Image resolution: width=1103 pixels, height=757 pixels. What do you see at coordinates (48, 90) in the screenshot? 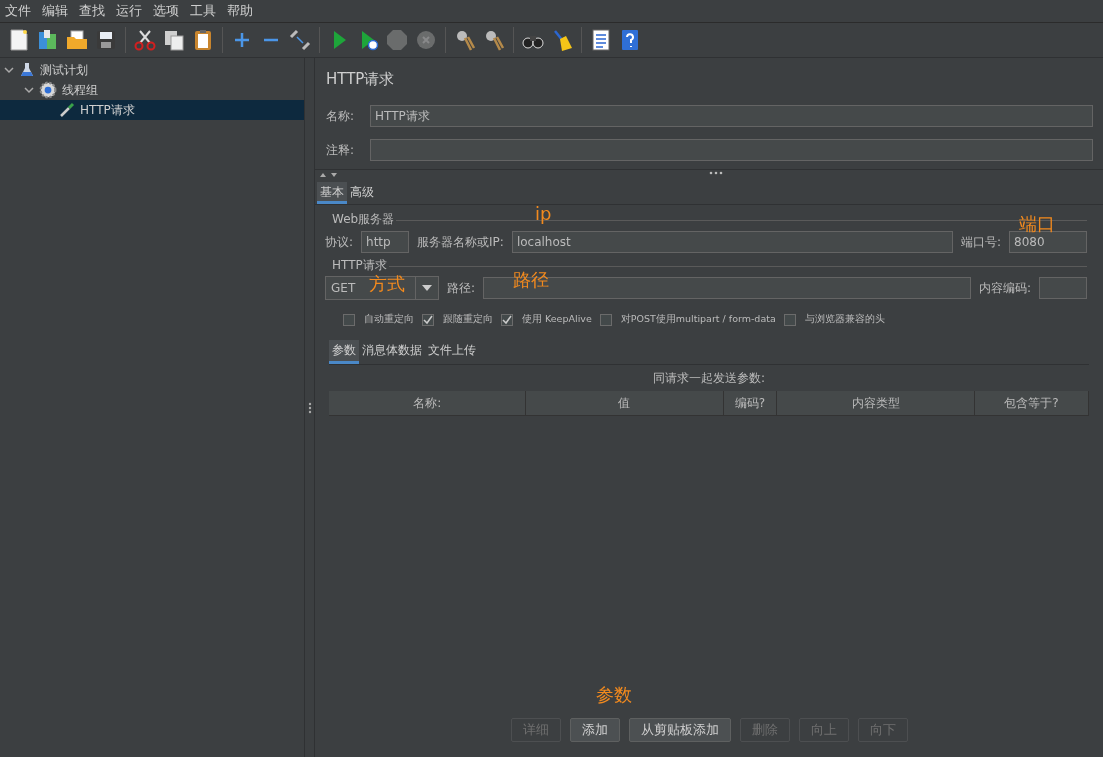
I see `gear-icon` at bounding box center [48, 90].